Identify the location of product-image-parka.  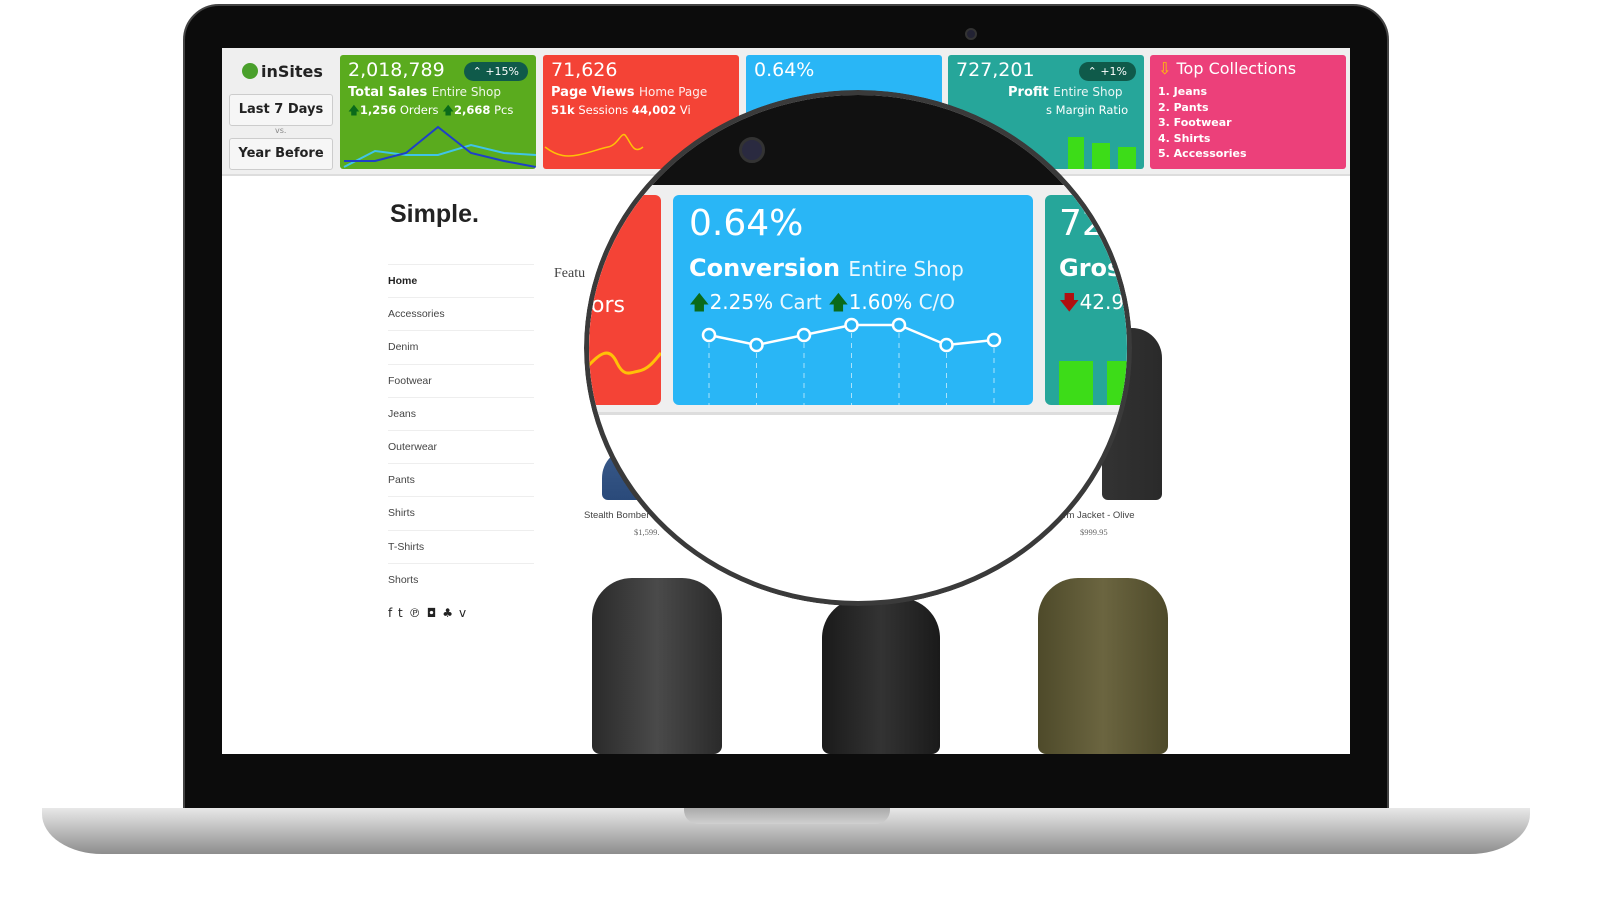
(881, 676).